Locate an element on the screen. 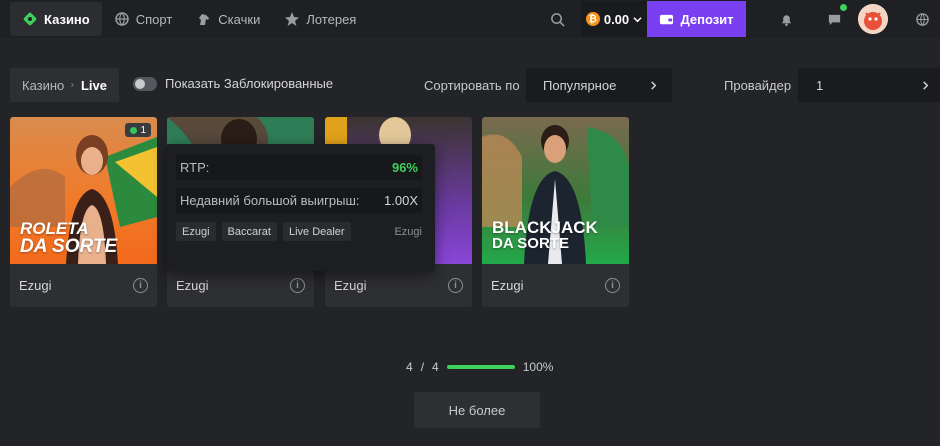 This screenshot has width=940, height=446. progress-percent: 100% is located at coordinates (538, 367).